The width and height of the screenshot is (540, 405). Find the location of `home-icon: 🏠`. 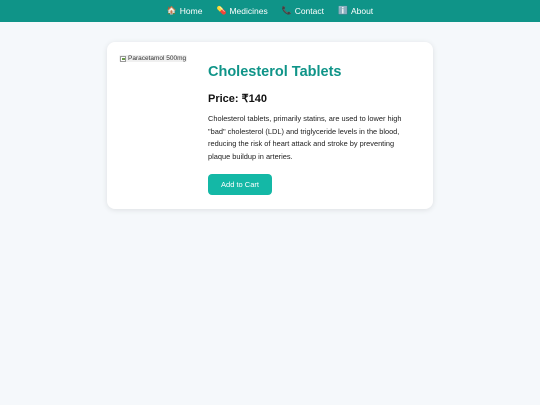

home-icon: 🏠 is located at coordinates (171, 10).